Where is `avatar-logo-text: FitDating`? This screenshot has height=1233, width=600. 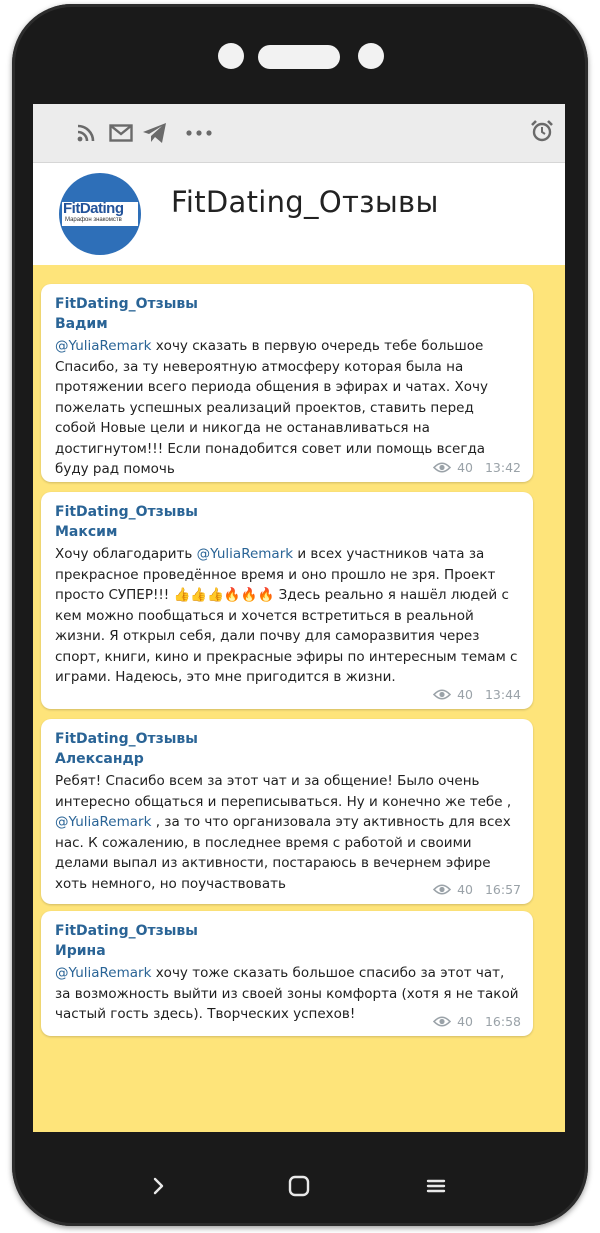 avatar-logo-text: FitDating is located at coordinates (93, 208).